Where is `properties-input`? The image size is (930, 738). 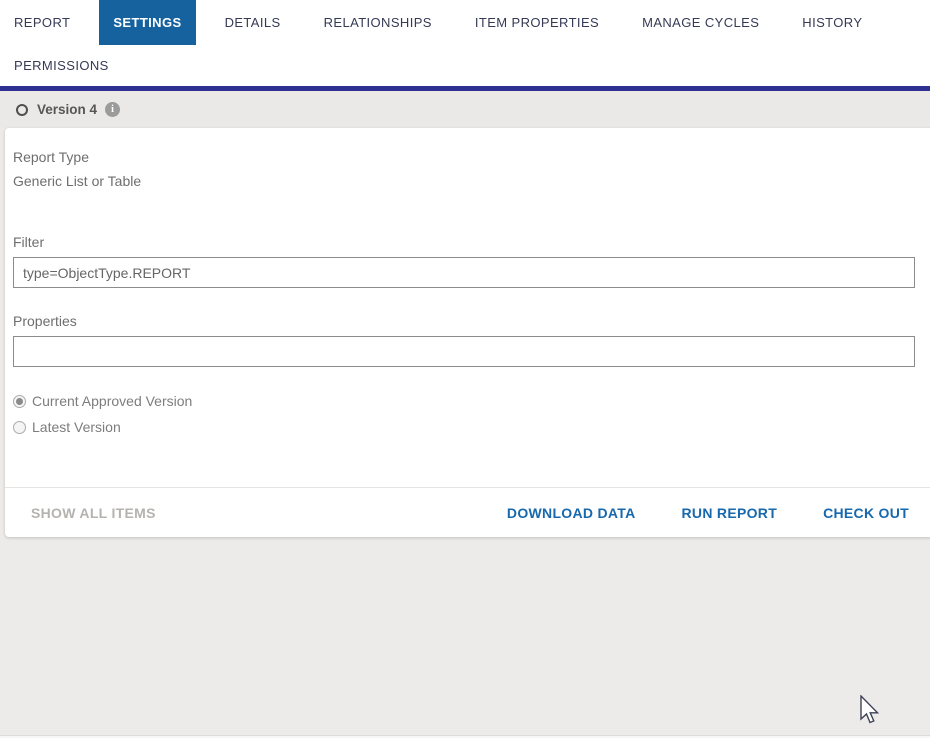
properties-input is located at coordinates (464, 351).